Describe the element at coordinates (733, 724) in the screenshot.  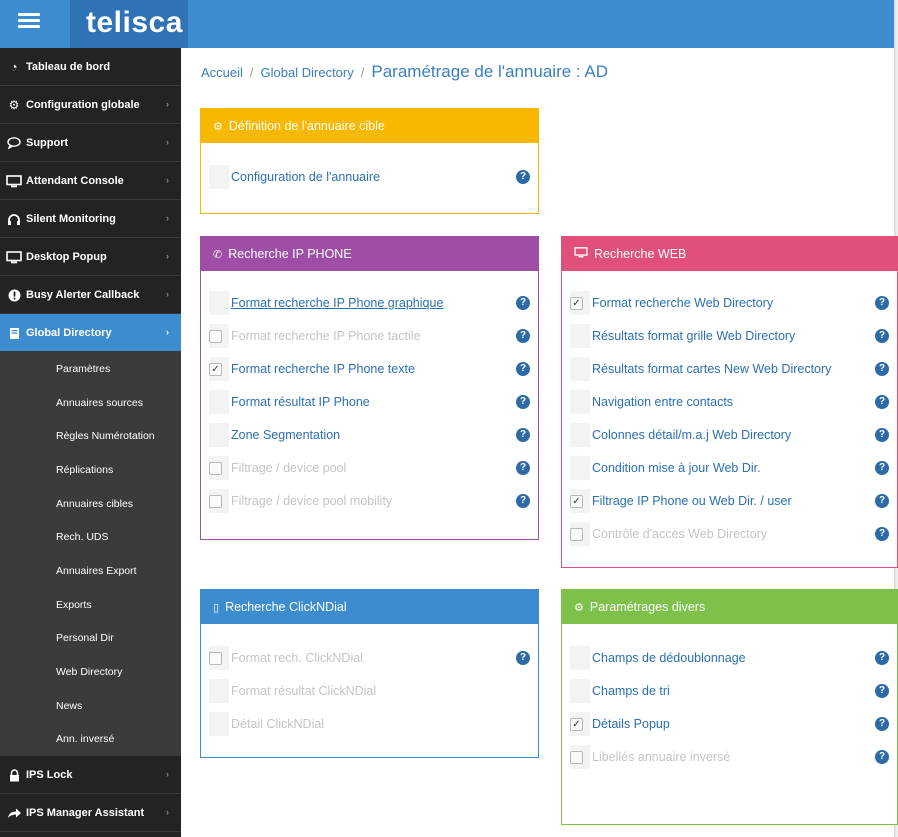
I see `setting-link: Détails Popup` at that location.